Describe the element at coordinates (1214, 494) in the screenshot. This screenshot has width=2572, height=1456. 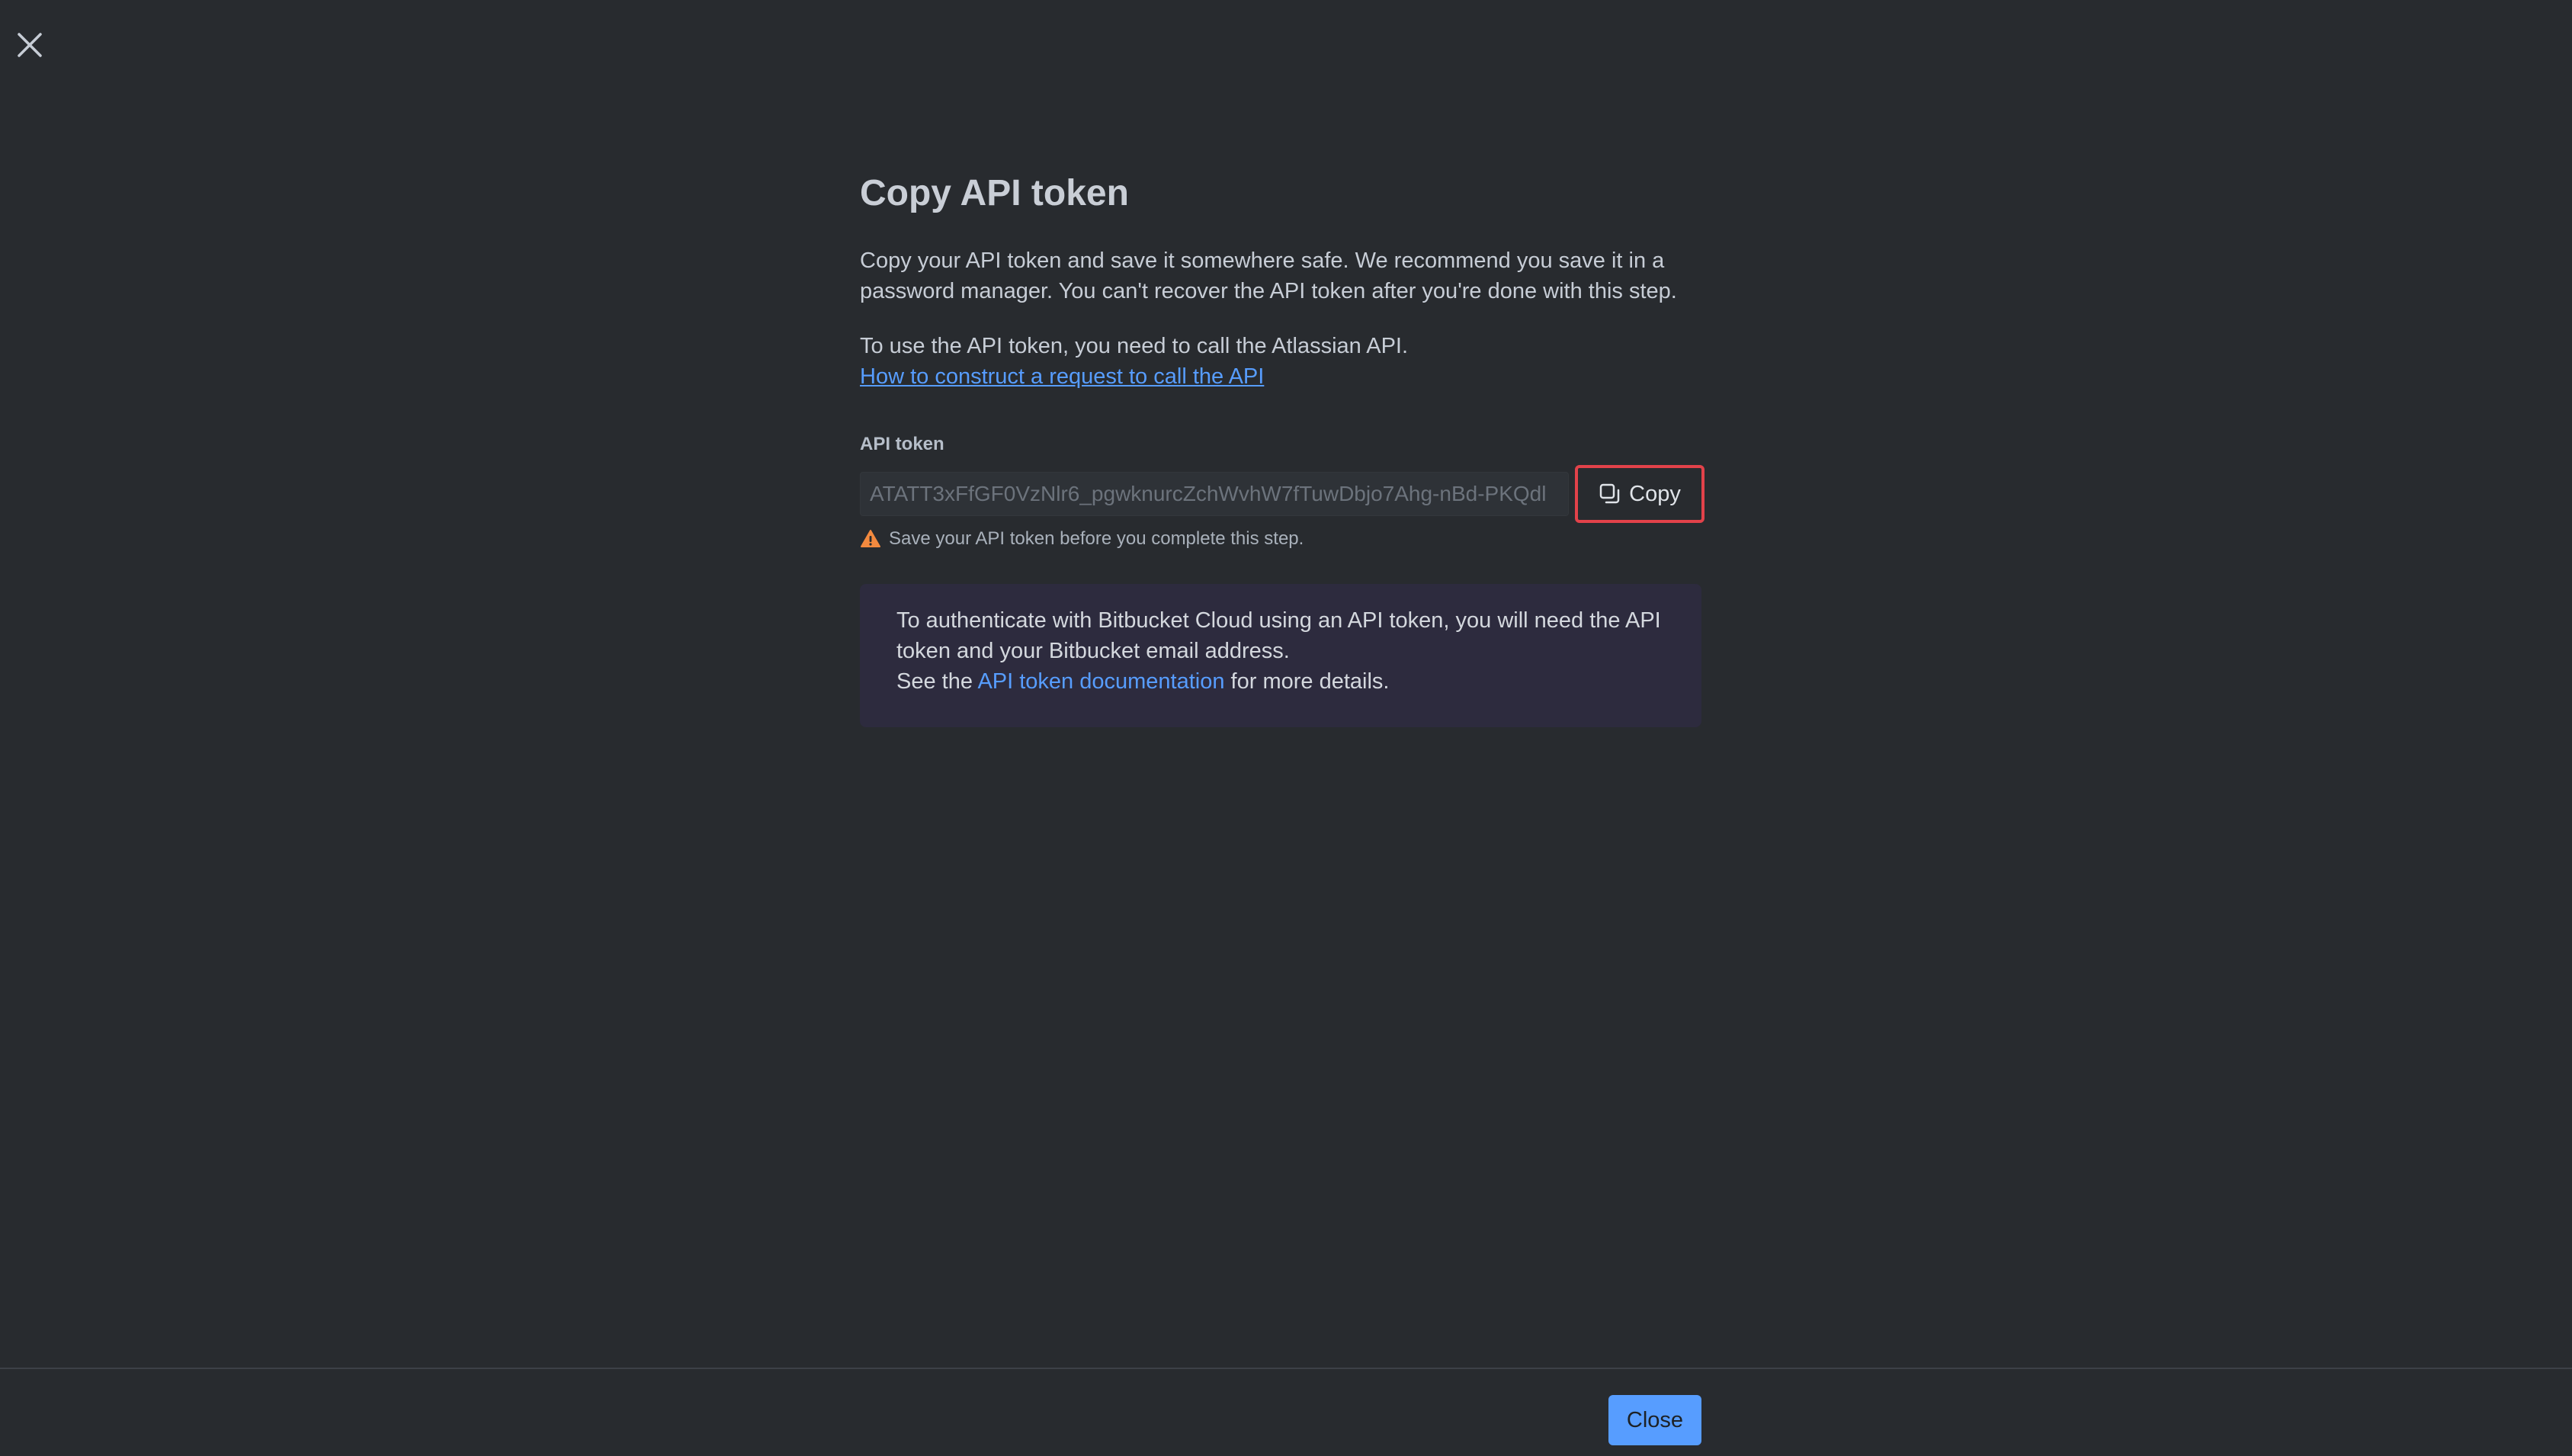
I see `api-token-input` at that location.